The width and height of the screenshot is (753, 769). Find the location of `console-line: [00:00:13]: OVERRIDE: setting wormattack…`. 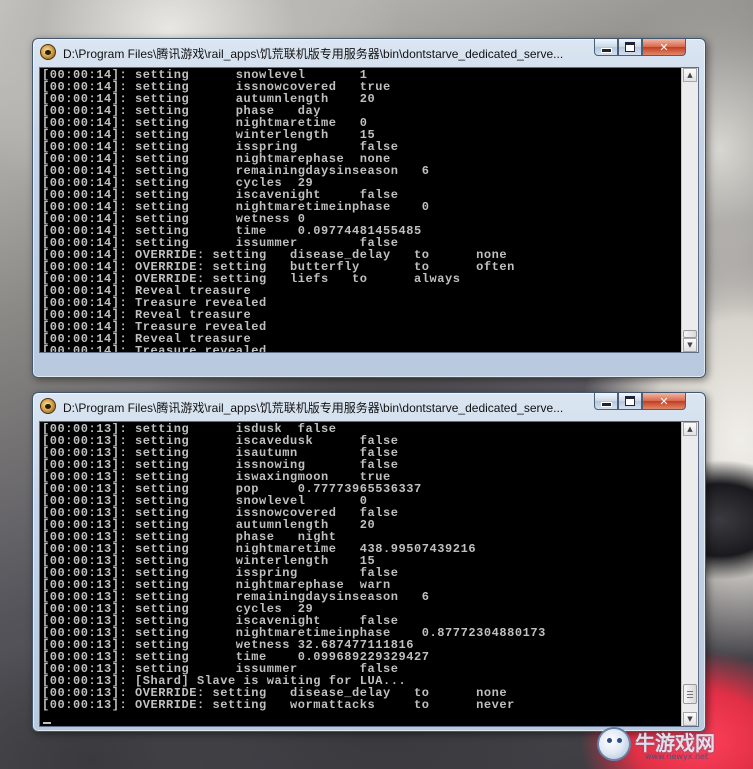

console-line: [00:00:13]: OVERRIDE: setting wormattack… is located at coordinates (278, 705).